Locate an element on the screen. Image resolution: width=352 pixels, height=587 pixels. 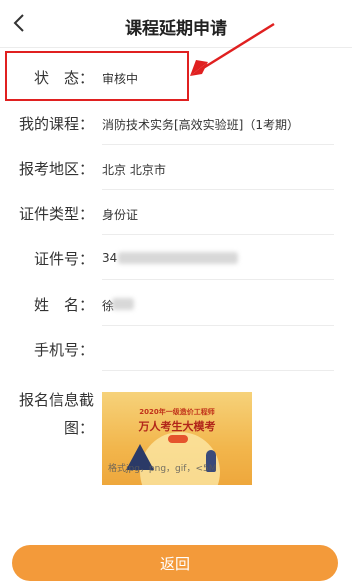
blurred-name is located at coordinates (123, 304).